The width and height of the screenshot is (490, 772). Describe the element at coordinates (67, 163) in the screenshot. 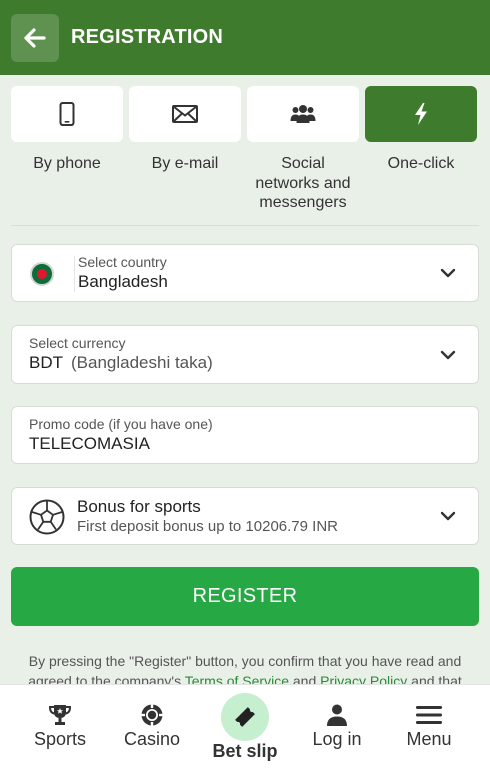

I see `method-label: By phone` at that location.